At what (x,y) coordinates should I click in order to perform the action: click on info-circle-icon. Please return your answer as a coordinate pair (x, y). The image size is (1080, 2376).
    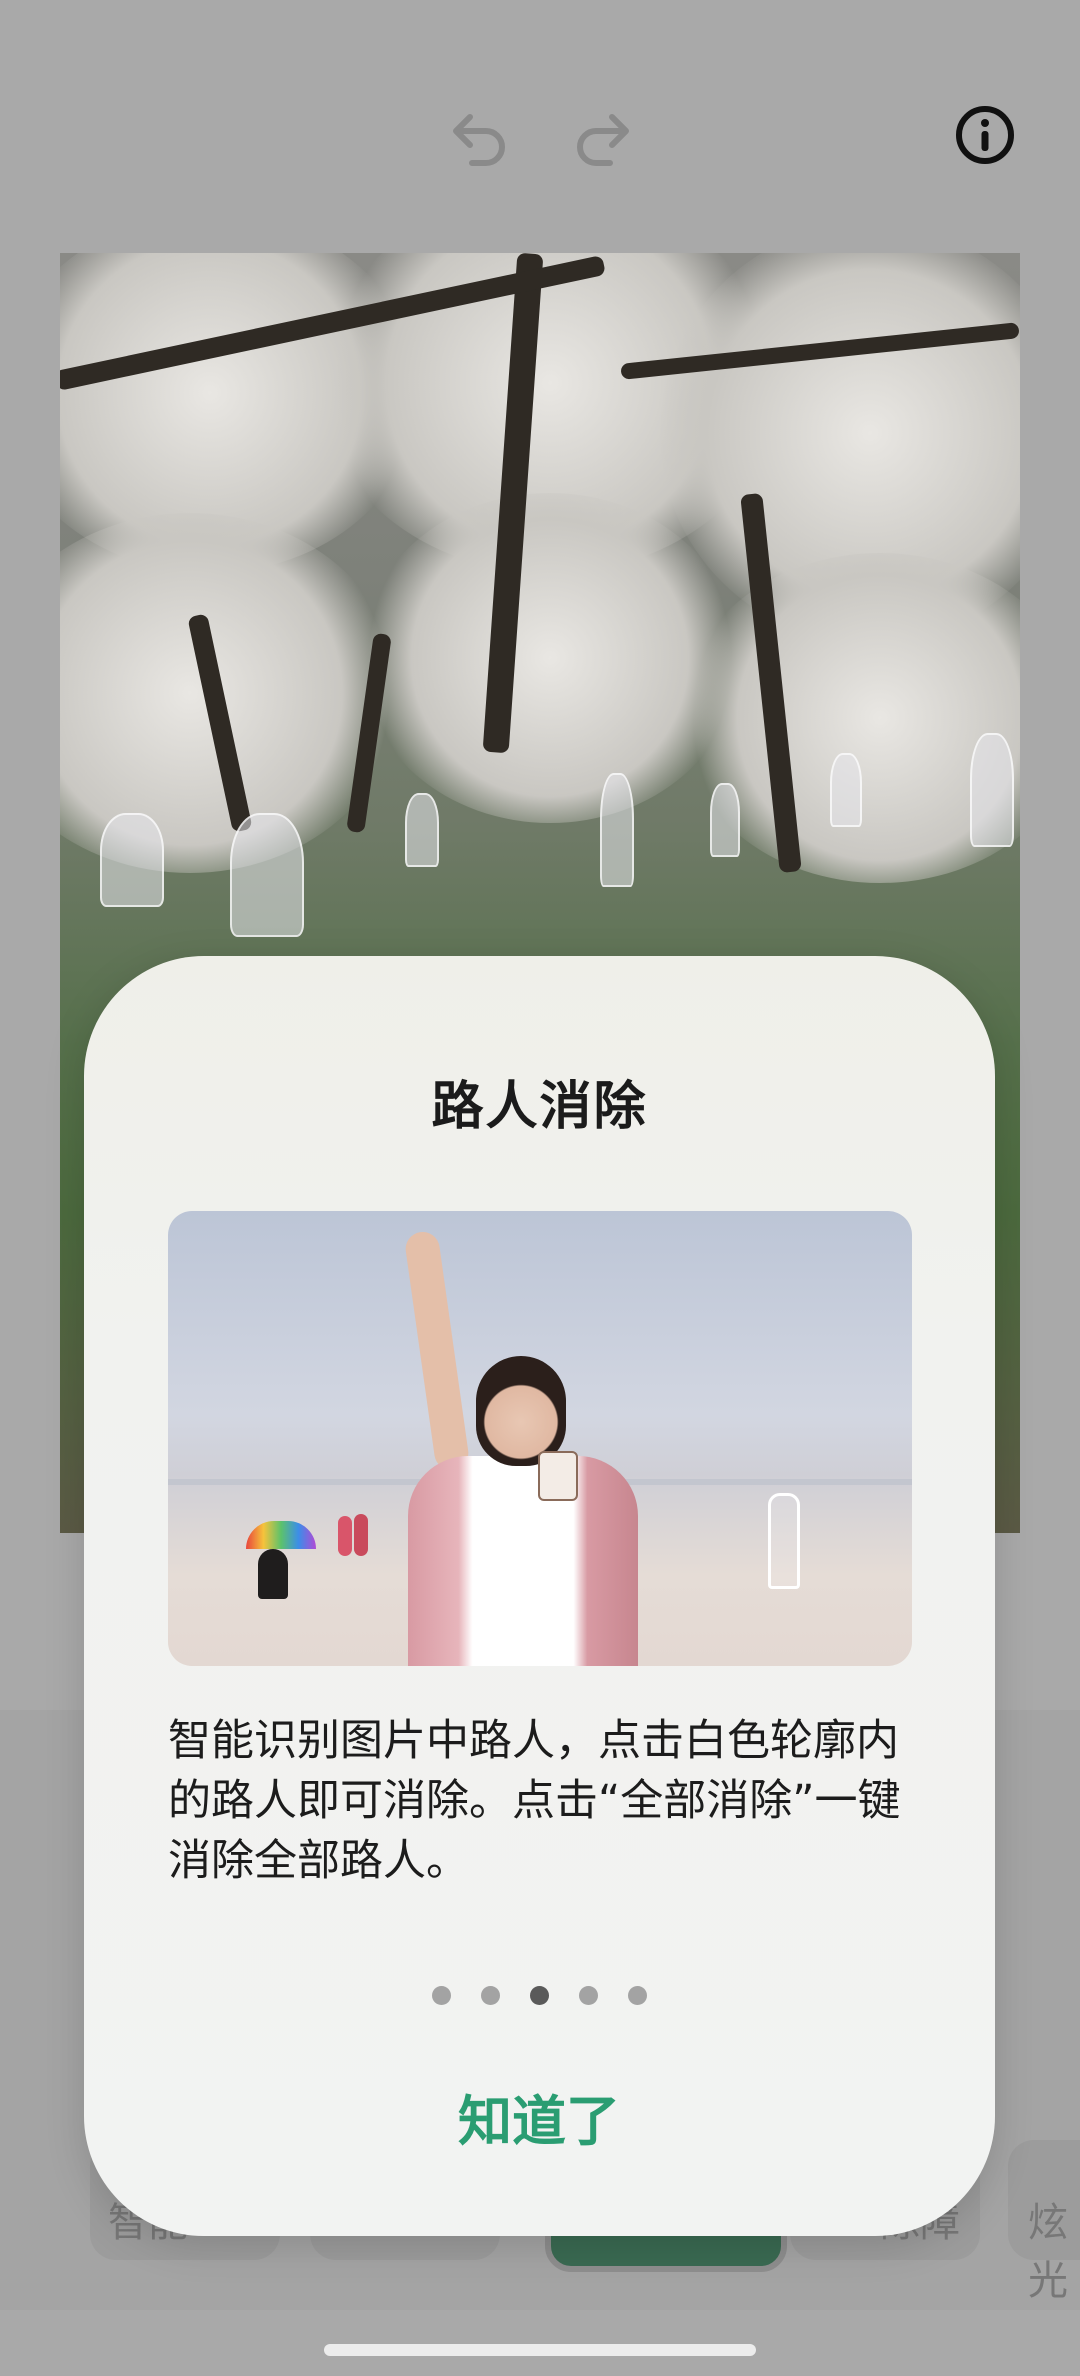
    Looking at the image, I should click on (985, 135).